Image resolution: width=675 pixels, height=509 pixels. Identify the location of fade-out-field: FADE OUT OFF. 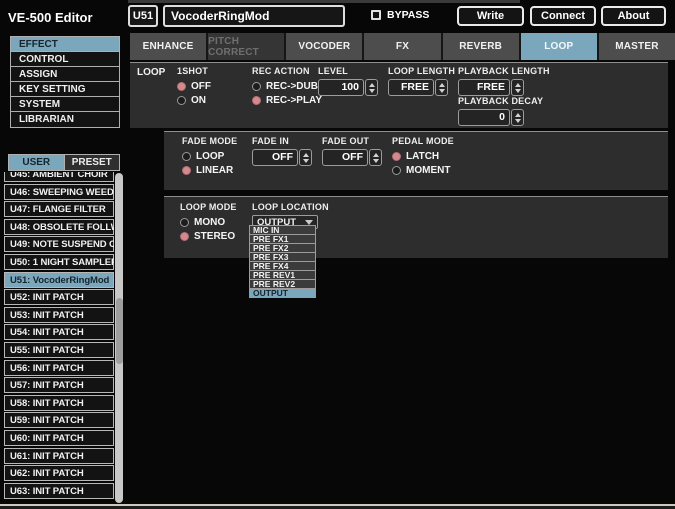
(352, 151).